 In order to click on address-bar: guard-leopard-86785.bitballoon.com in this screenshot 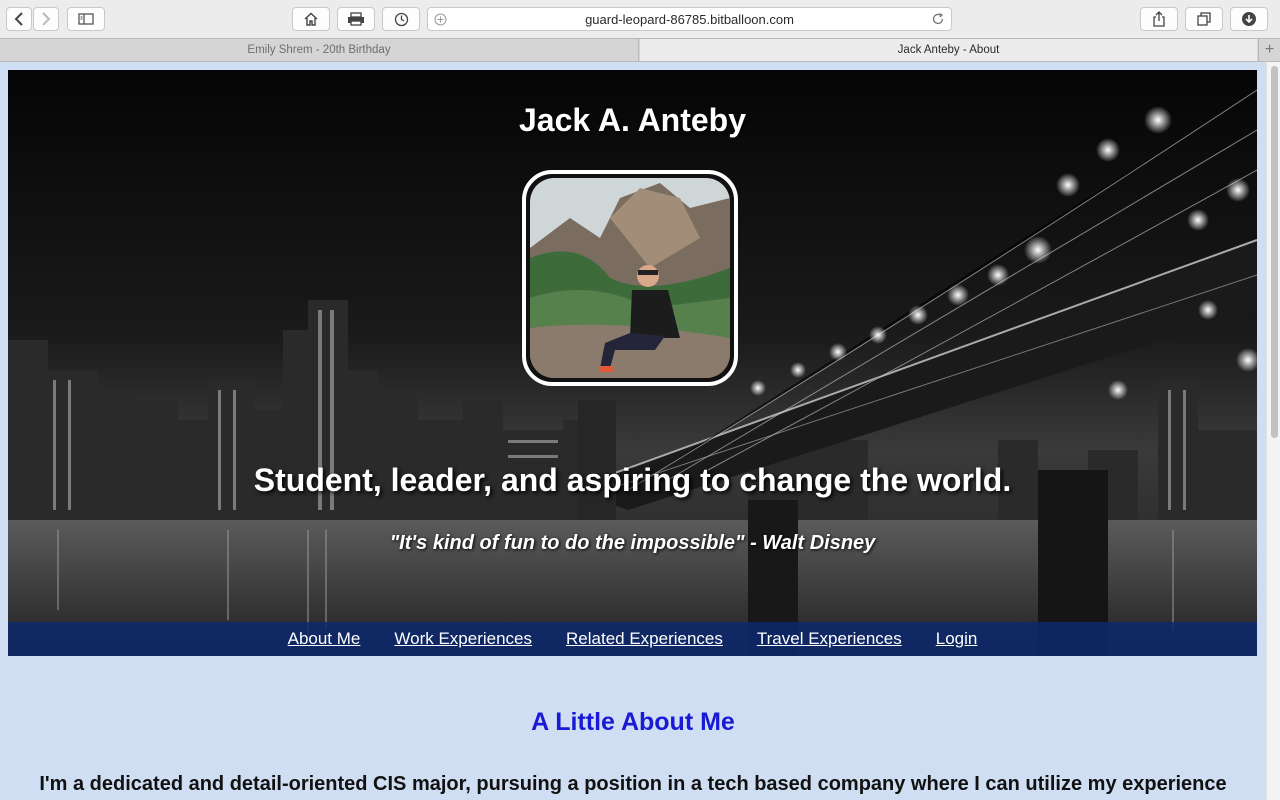, I will do `click(689, 19)`.